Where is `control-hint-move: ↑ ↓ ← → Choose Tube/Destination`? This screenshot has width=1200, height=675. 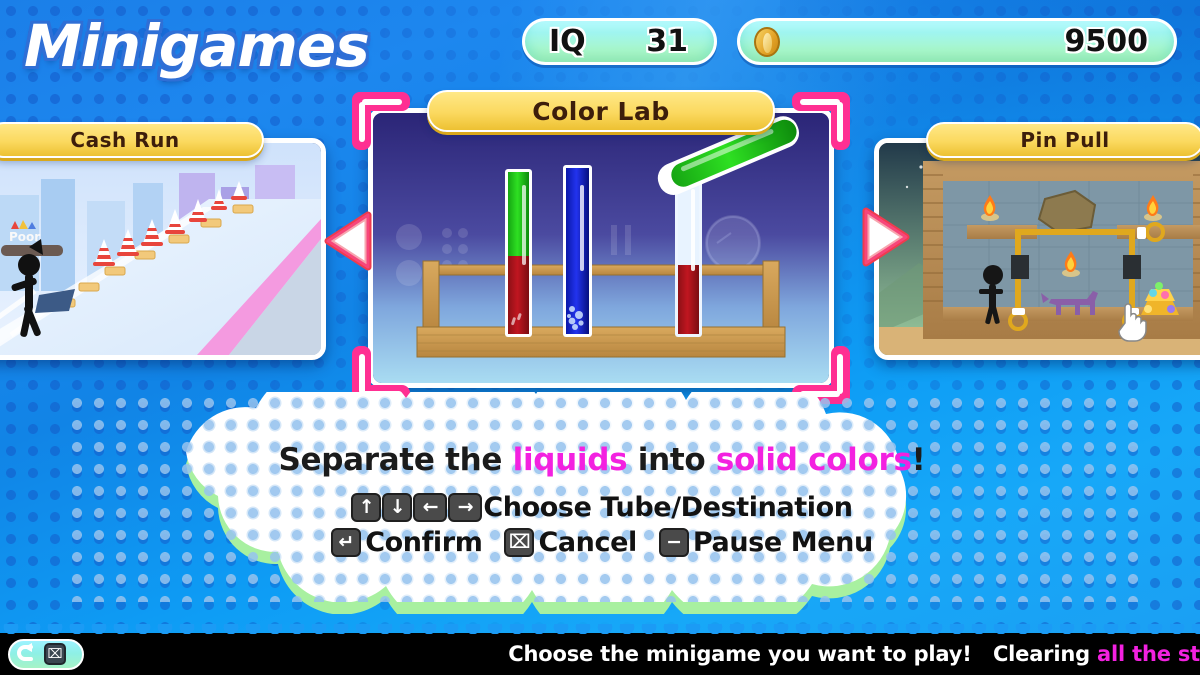
control-hint-move: ↑ ↓ ← → Choose Tube/Destination is located at coordinates (602, 507).